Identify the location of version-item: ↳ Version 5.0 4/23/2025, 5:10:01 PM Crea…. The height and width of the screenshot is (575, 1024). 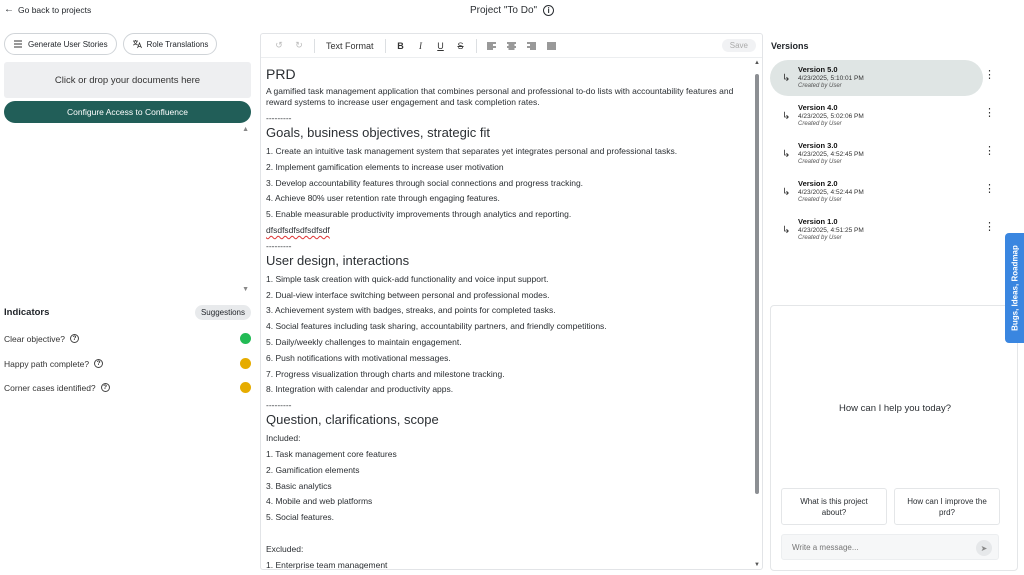
(882, 78).